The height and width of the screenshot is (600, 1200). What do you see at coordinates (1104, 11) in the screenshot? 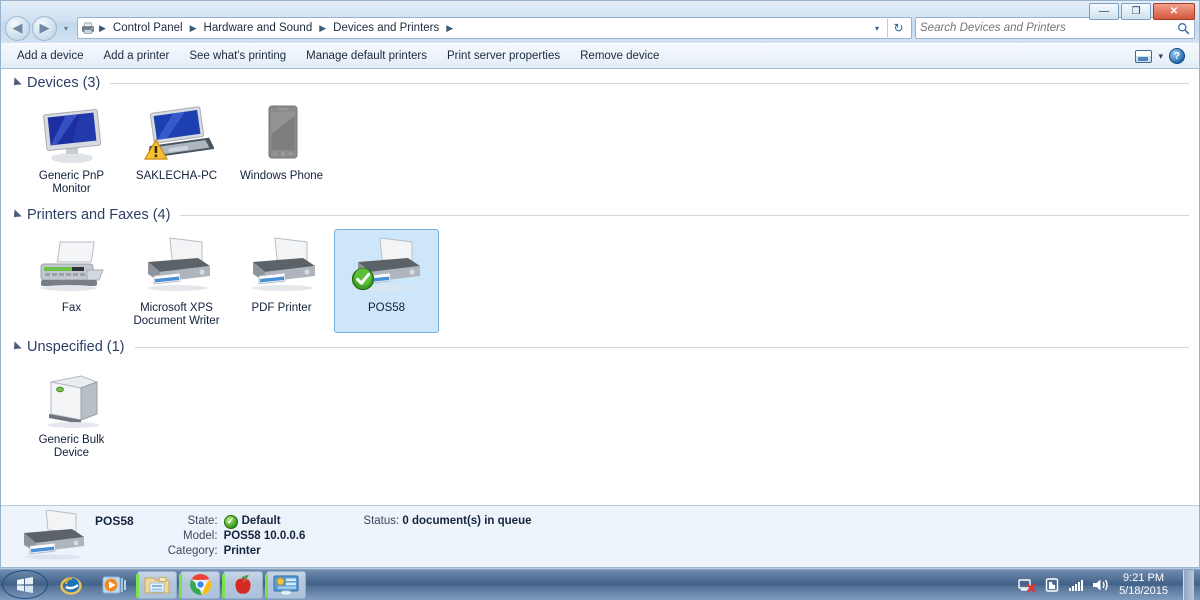
I see `minimize-button: —` at bounding box center [1104, 11].